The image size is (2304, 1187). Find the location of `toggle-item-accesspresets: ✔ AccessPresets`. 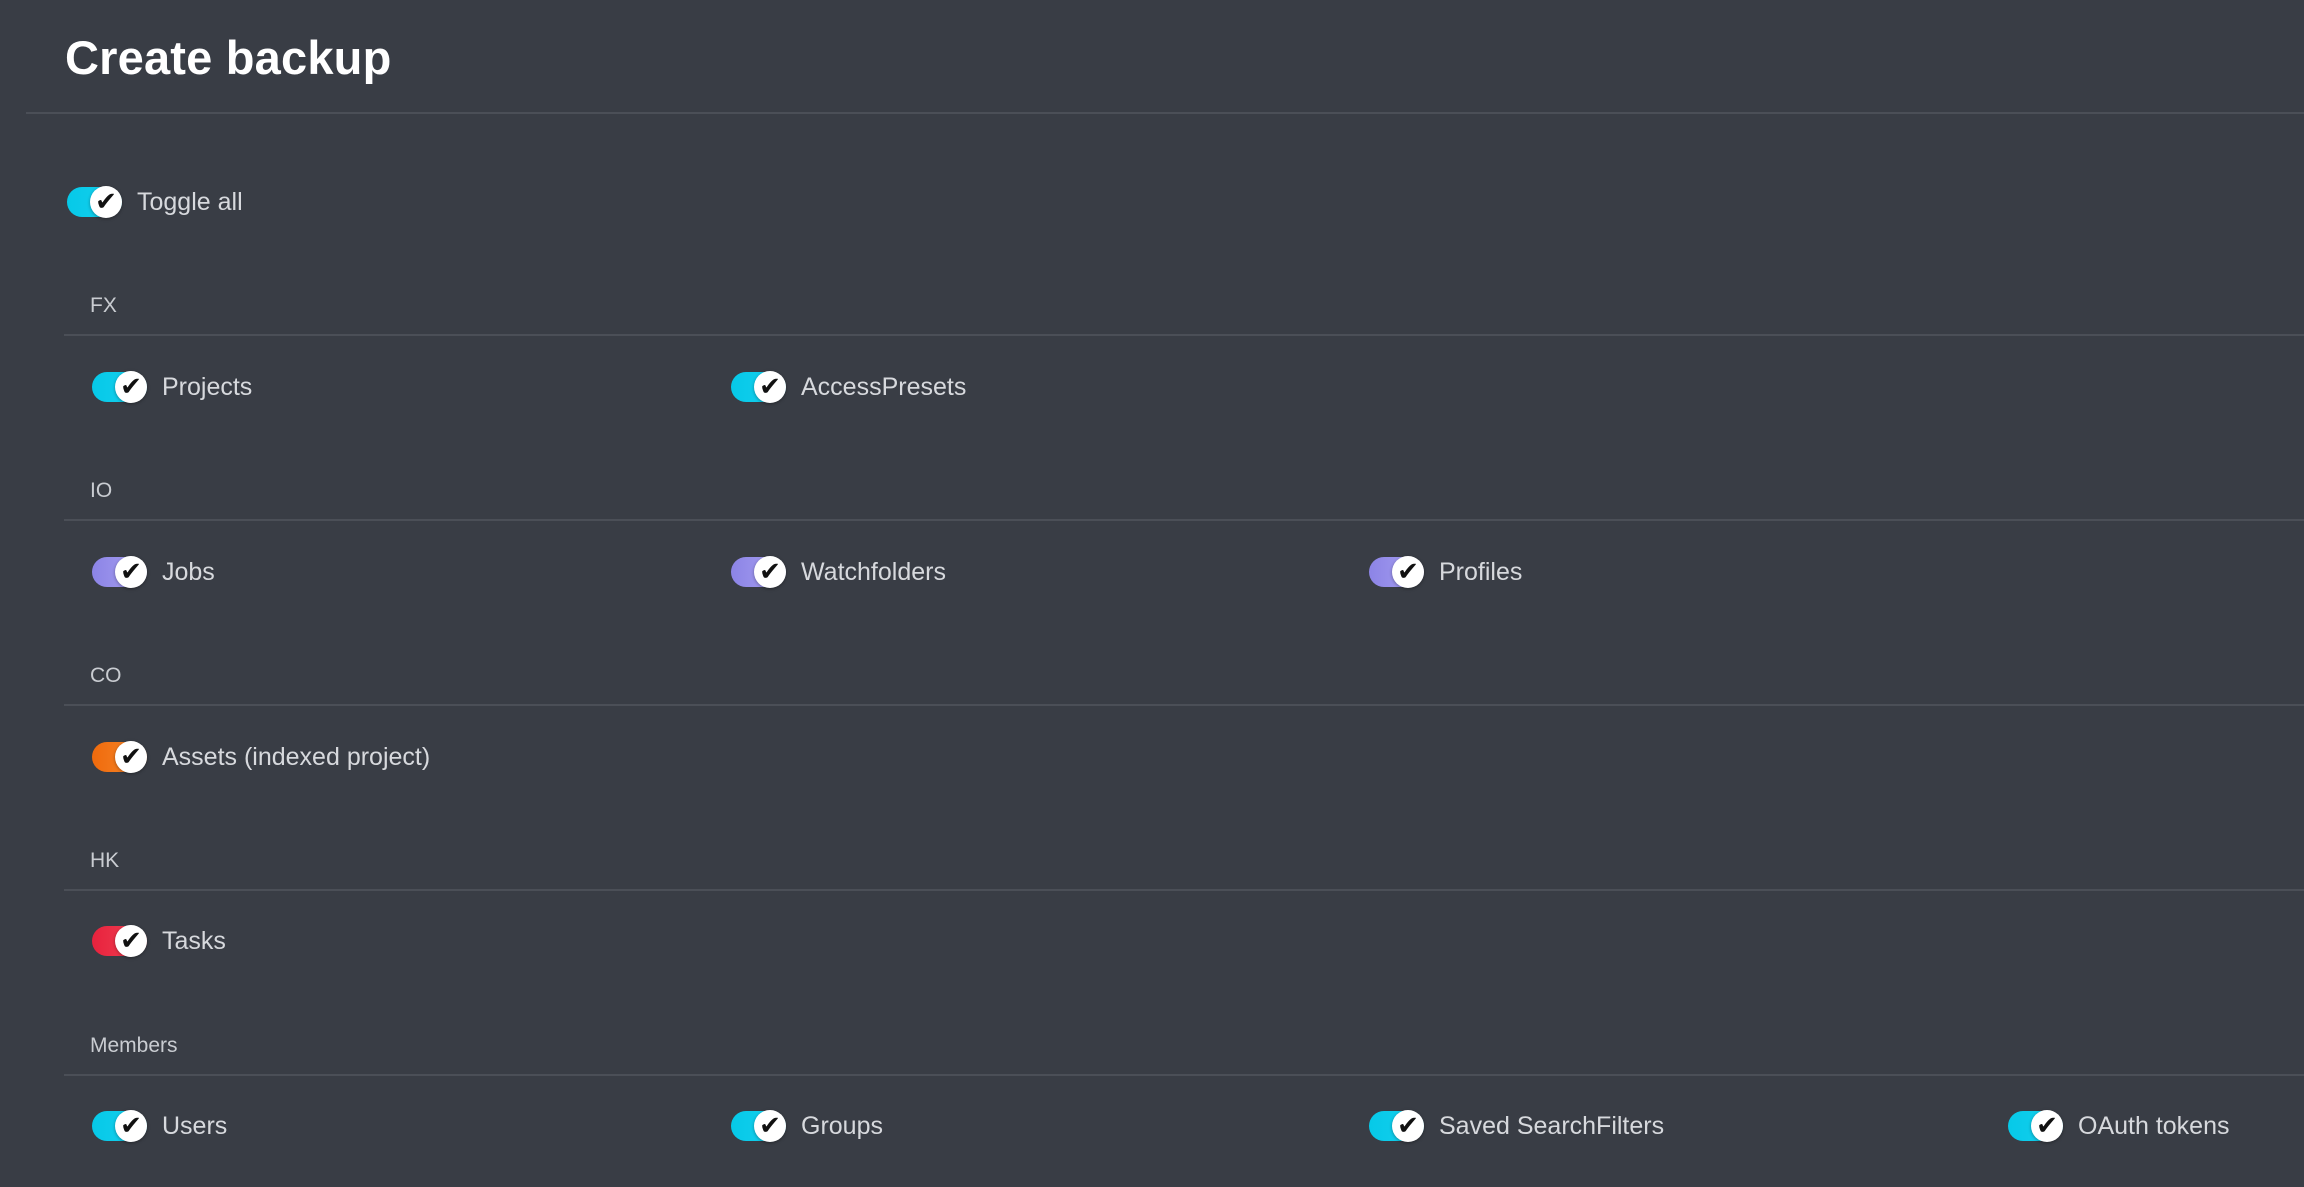

toggle-item-accesspresets: ✔ AccessPresets is located at coordinates (848, 387).